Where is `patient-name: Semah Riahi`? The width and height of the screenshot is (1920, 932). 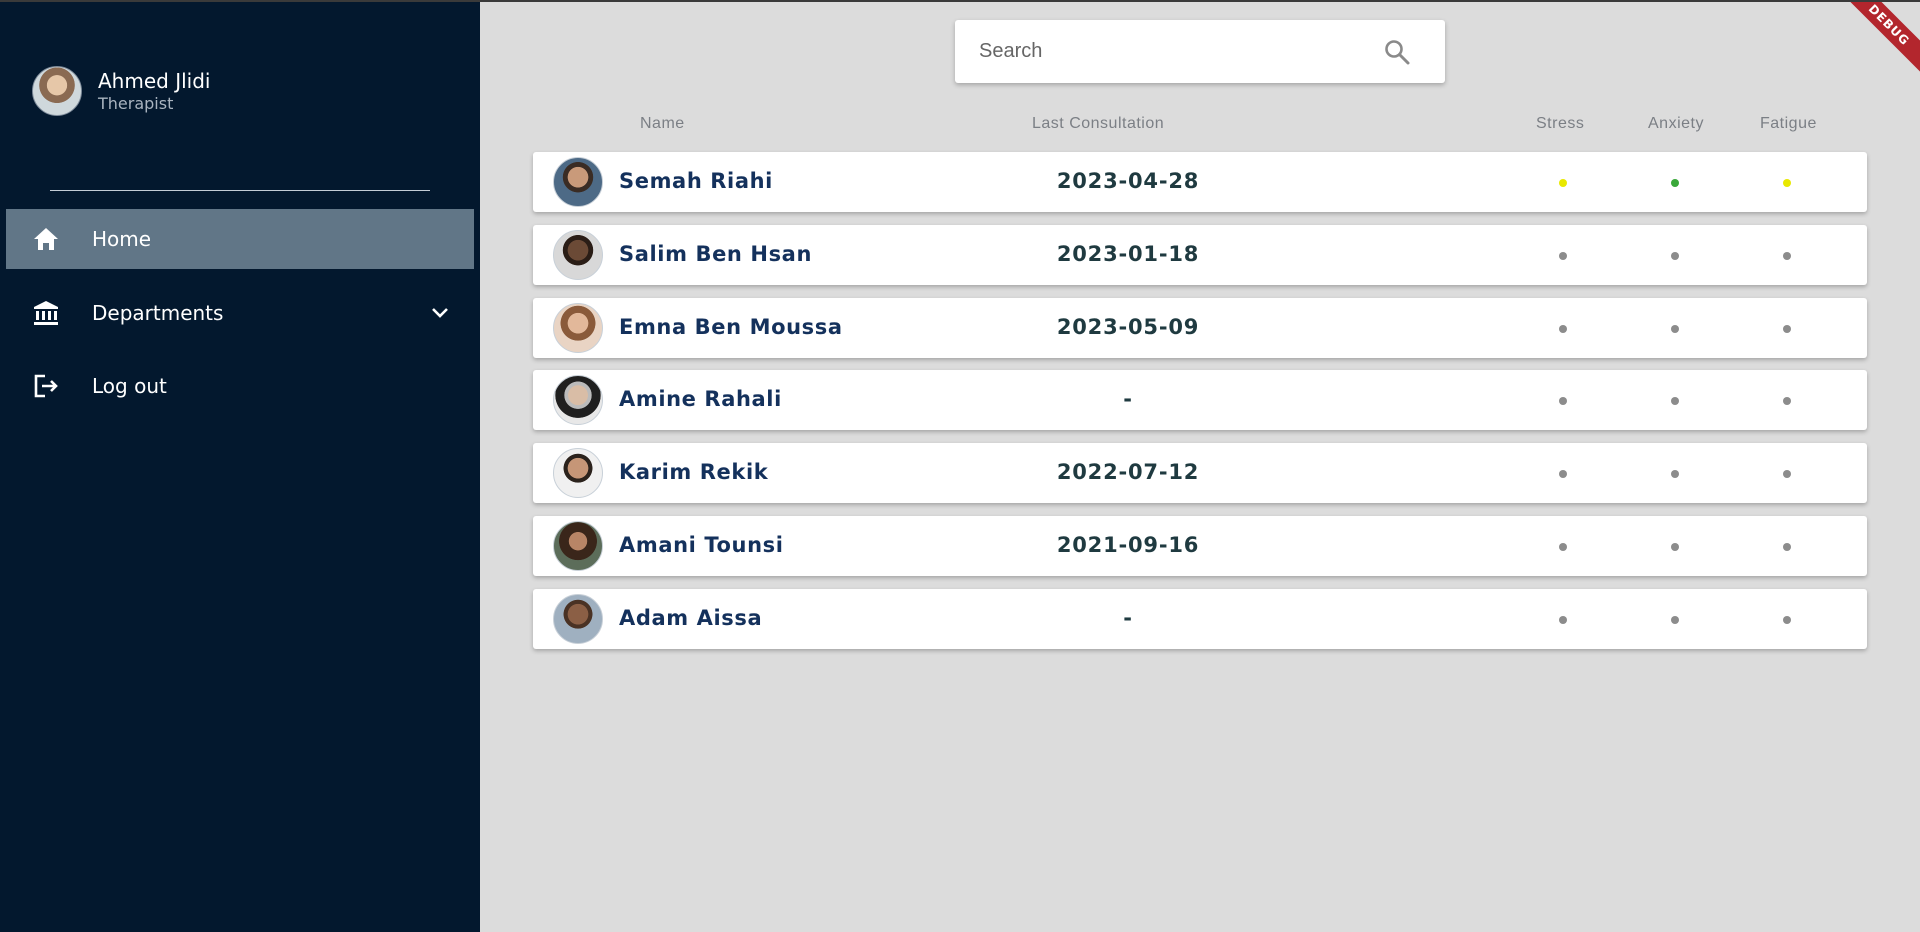
patient-name: Semah Riahi is located at coordinates (696, 181).